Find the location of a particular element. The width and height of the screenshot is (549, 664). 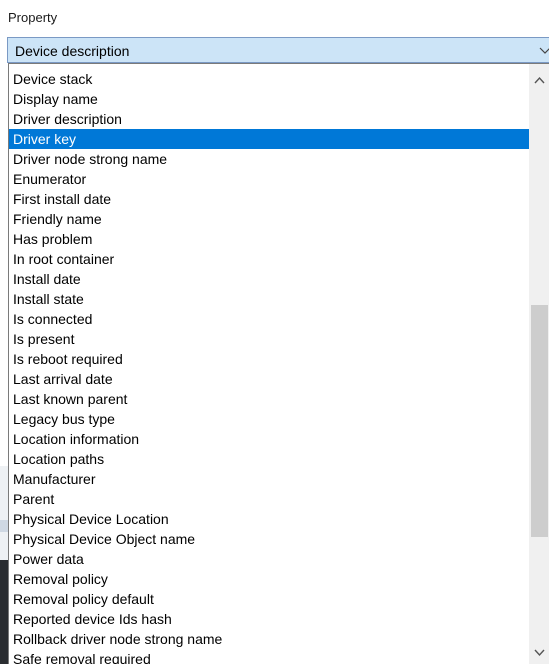

list-item: Enumerator is located at coordinates (269, 179).